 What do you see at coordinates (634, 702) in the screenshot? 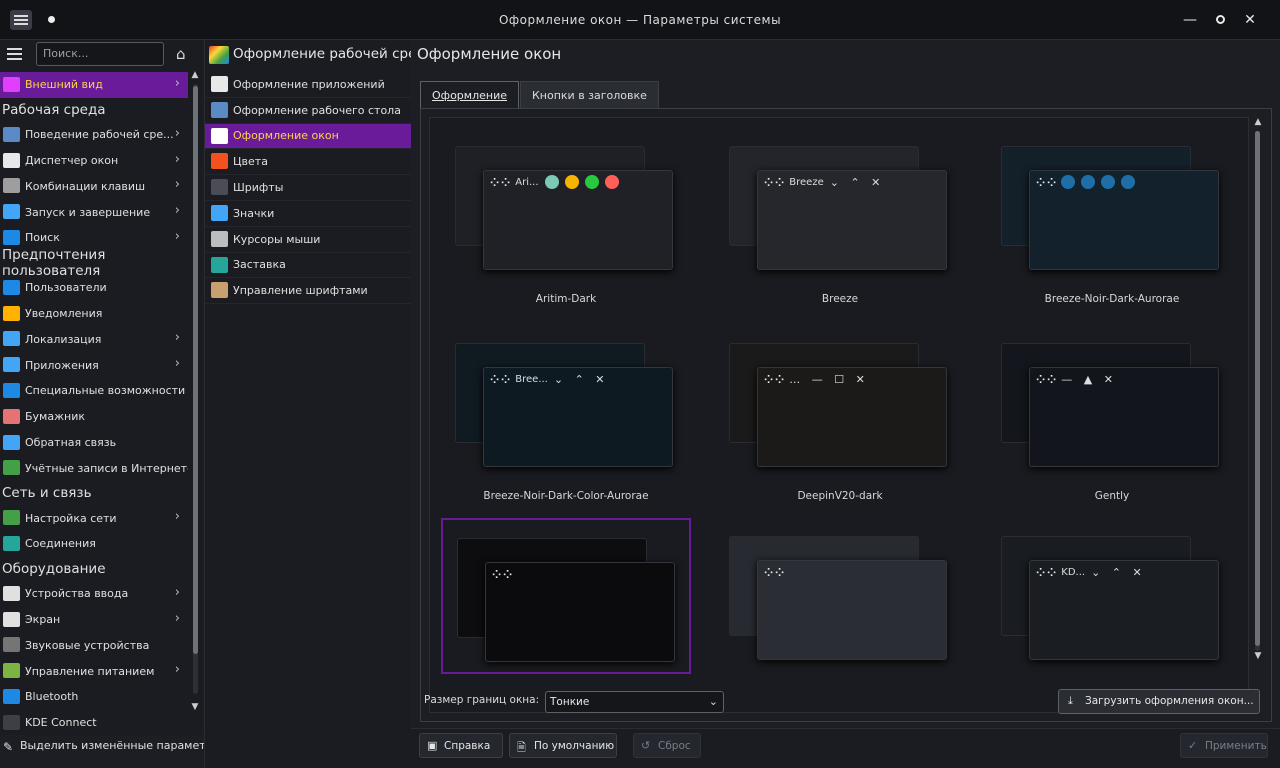
I see `border-size-select: Тонкие ⌄` at bounding box center [634, 702].